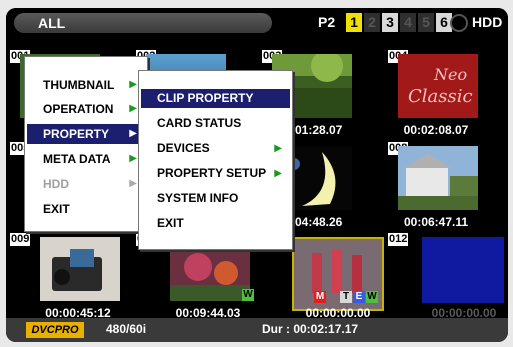  What do you see at coordinates (459, 23) in the screenshot?
I see `hdd-icon` at bounding box center [459, 23].